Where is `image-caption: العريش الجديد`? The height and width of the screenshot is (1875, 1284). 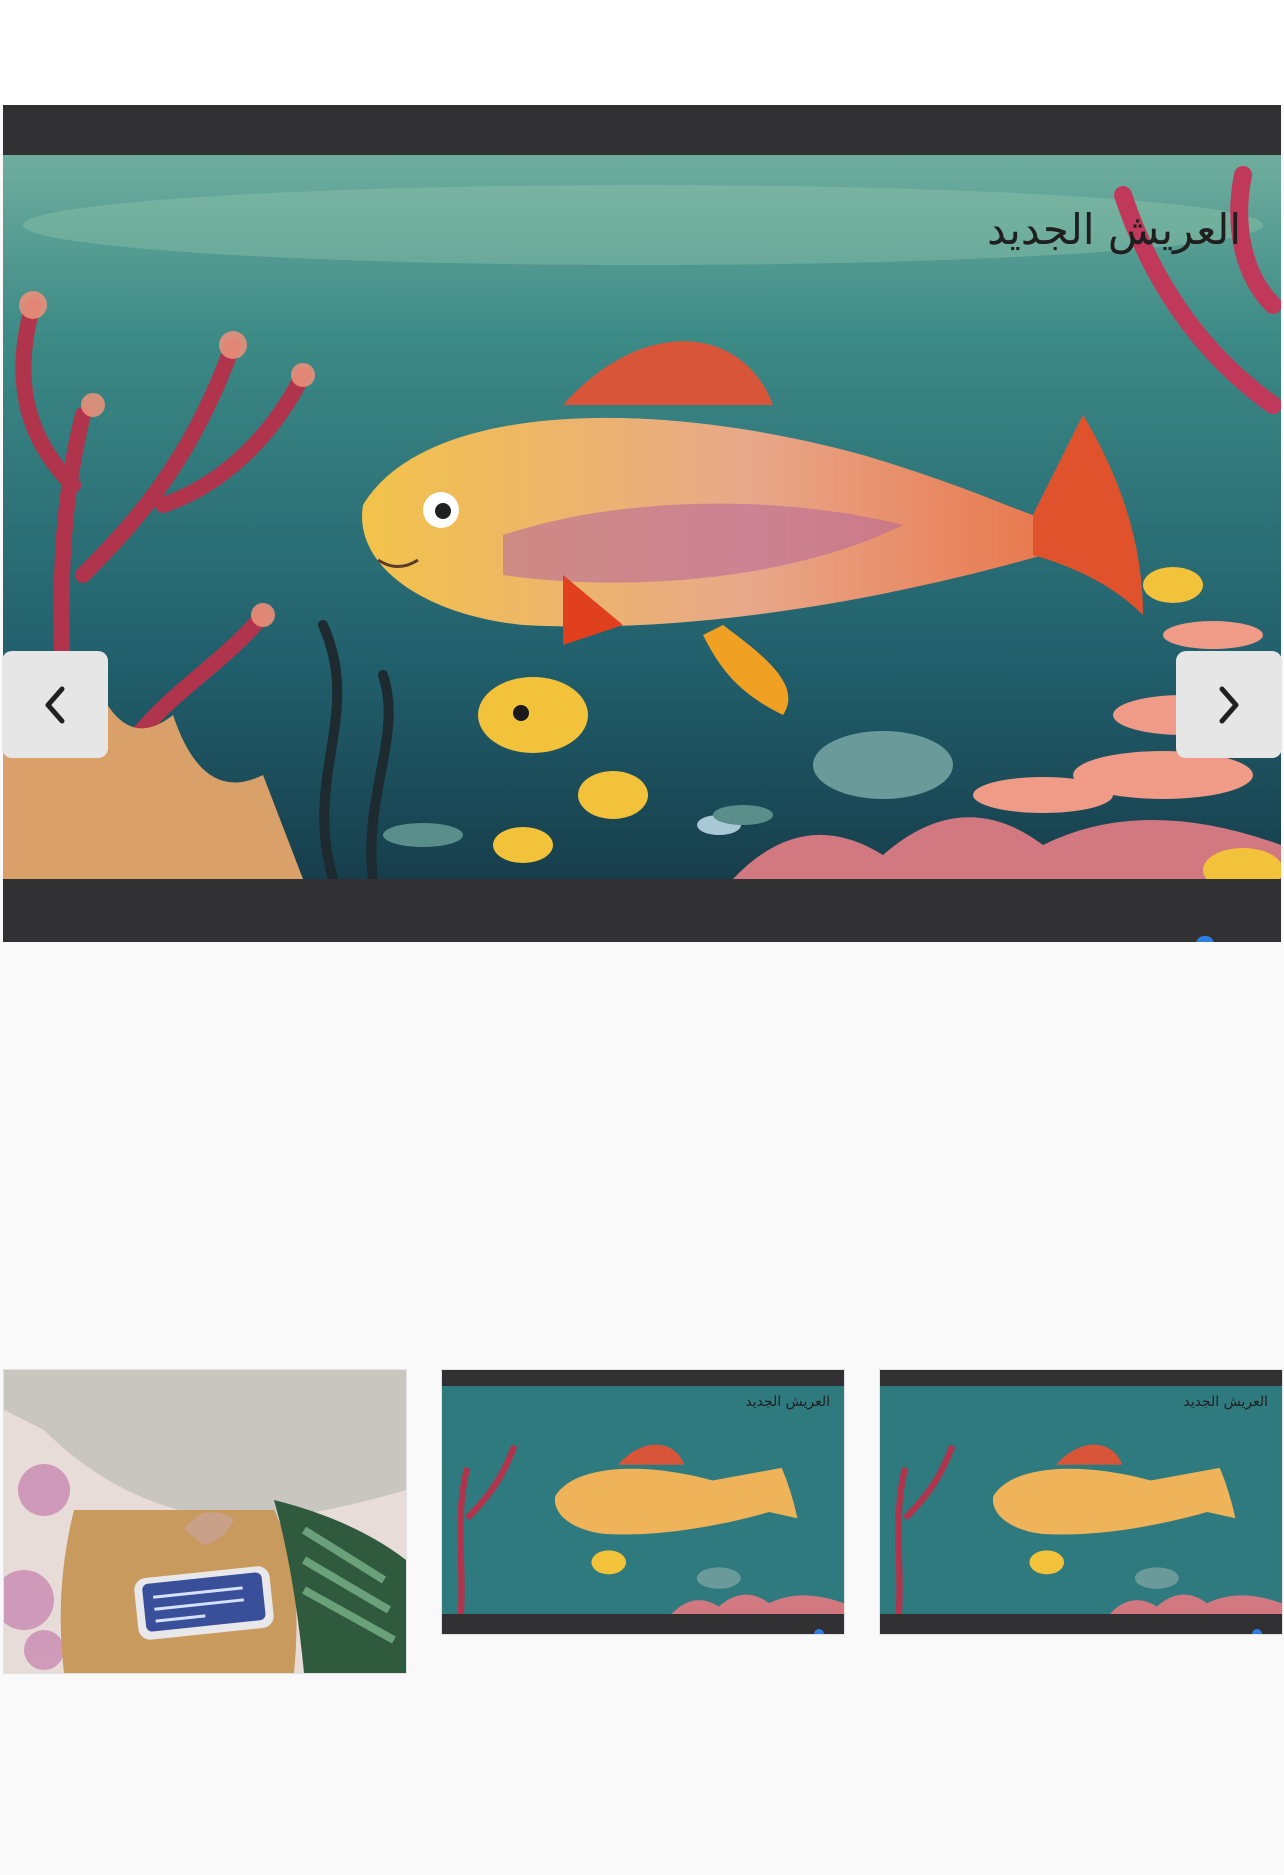 image-caption: العريش الجديد is located at coordinates (1114, 229).